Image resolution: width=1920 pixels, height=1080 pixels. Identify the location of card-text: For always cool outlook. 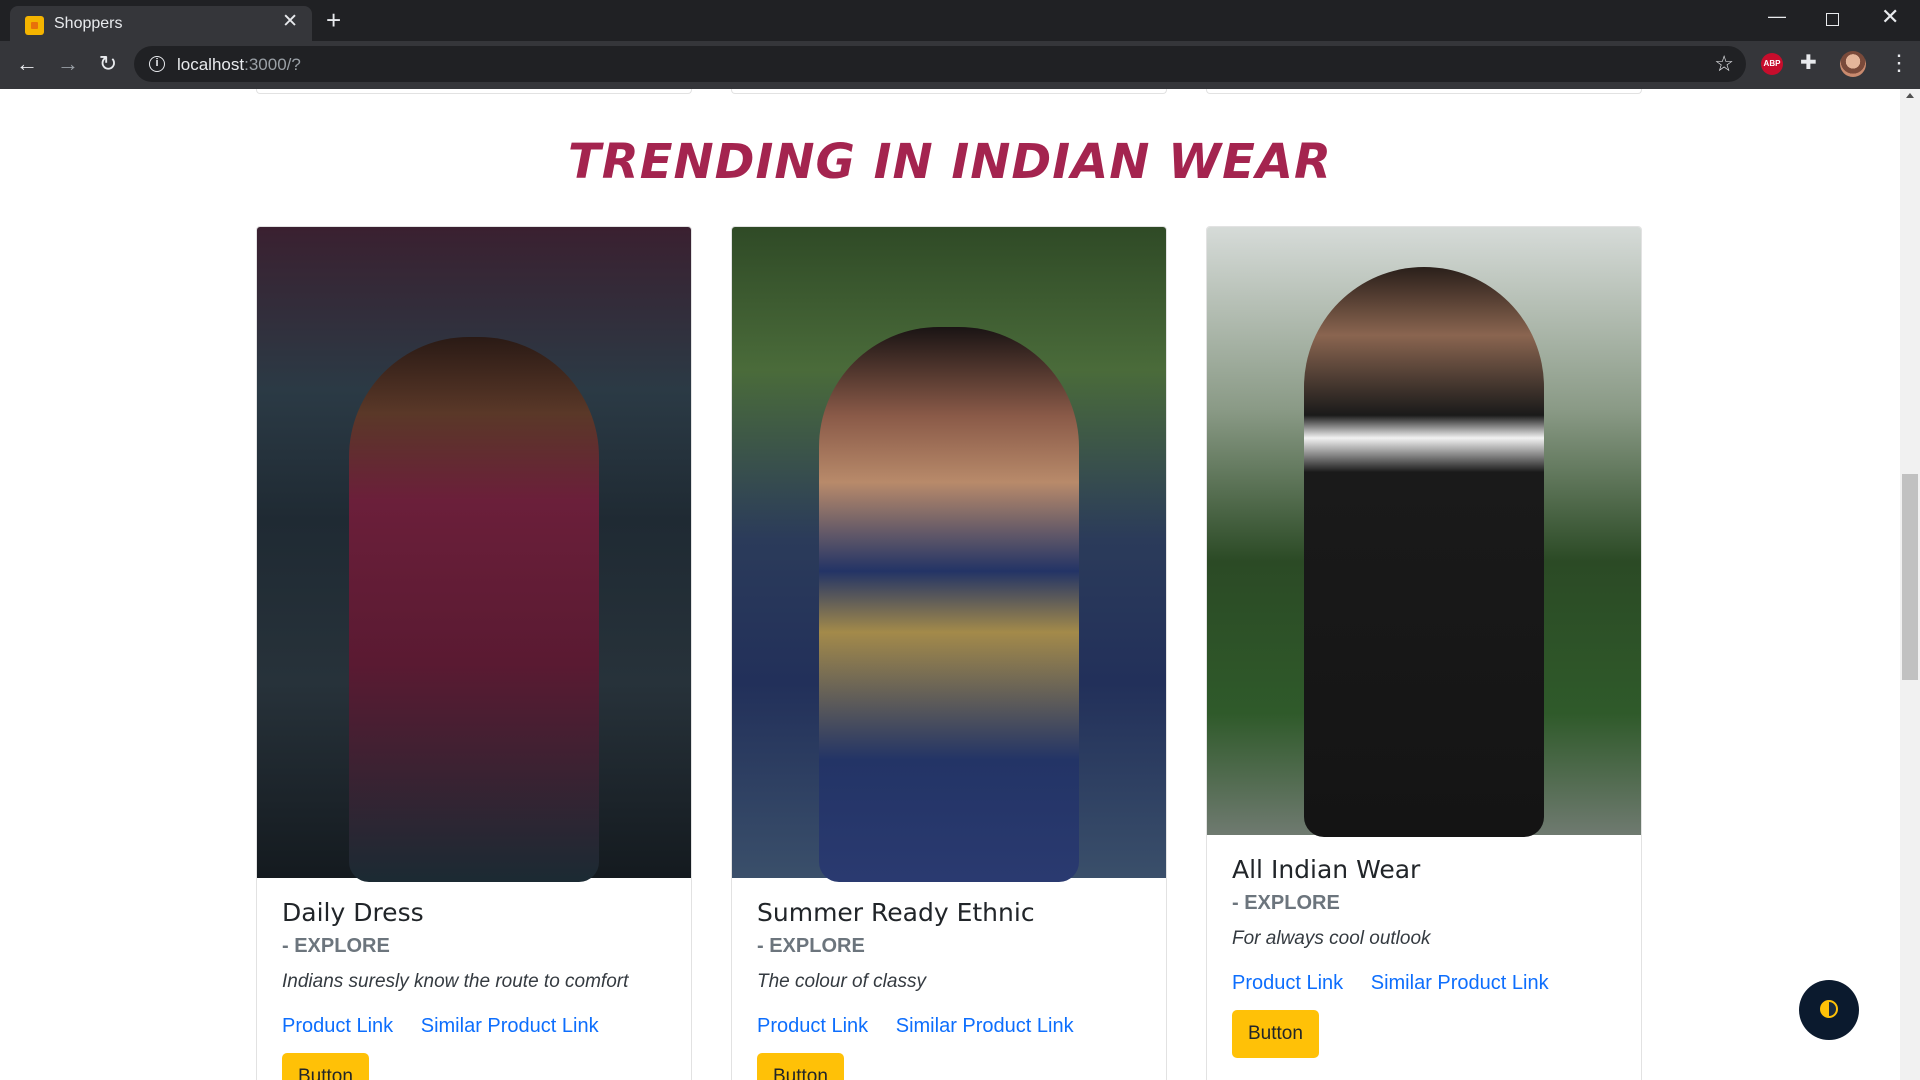
(1331, 938).